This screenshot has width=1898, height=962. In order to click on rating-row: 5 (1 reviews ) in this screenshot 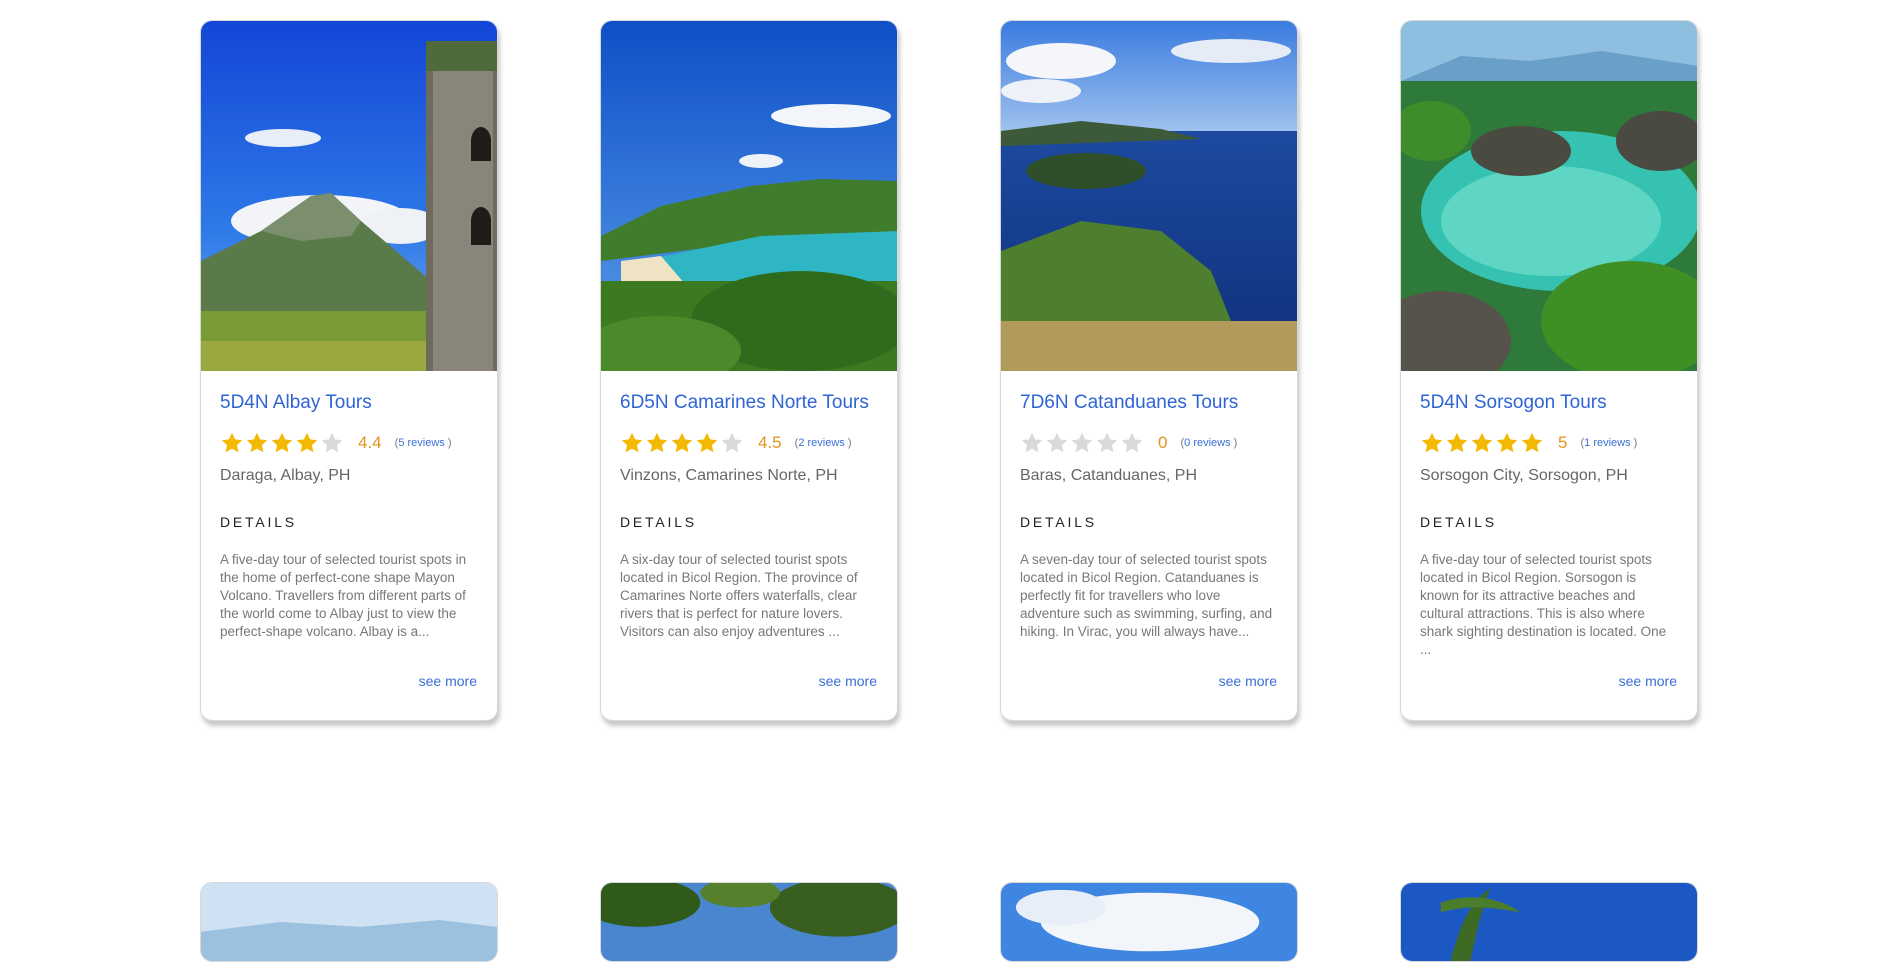, I will do `click(1548, 443)`.